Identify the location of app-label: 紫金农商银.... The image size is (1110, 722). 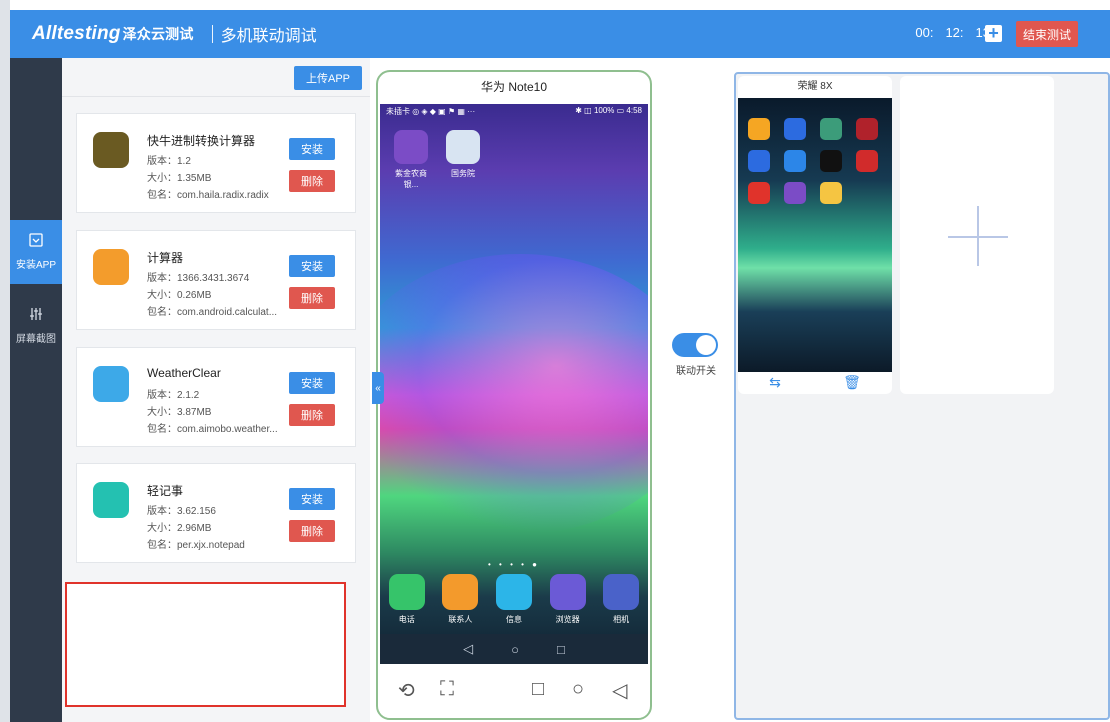
(411, 179).